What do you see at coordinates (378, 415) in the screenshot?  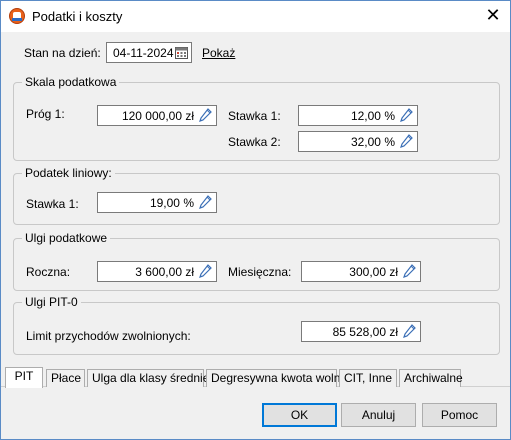 I see `cancel-button: Anuluj` at bounding box center [378, 415].